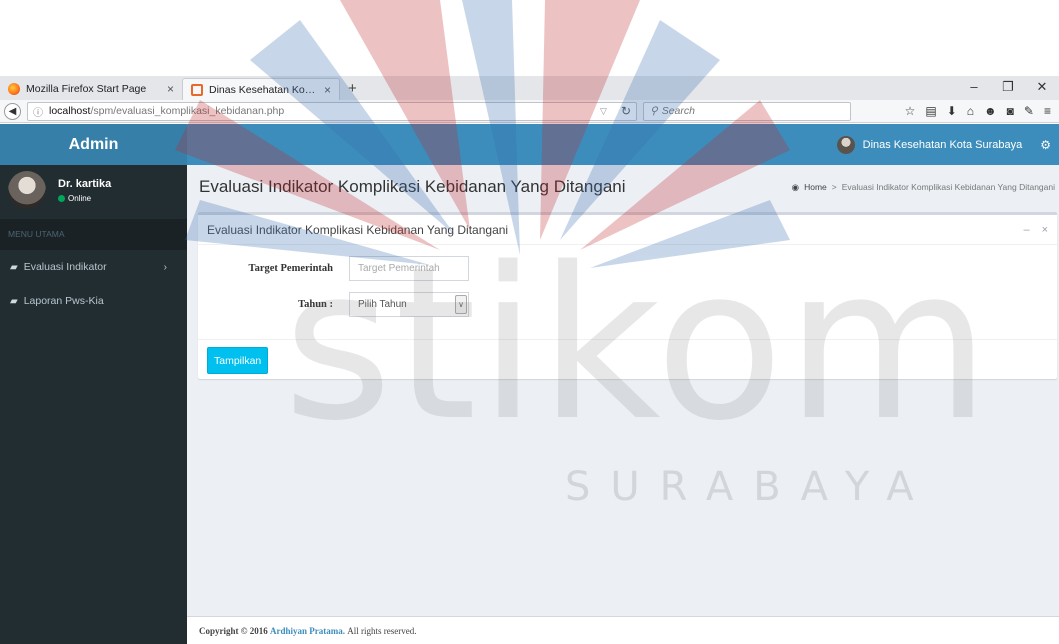 The width and height of the screenshot is (1059, 644). Describe the element at coordinates (1045, 230) in the screenshot. I see `remove-button: ×` at that location.